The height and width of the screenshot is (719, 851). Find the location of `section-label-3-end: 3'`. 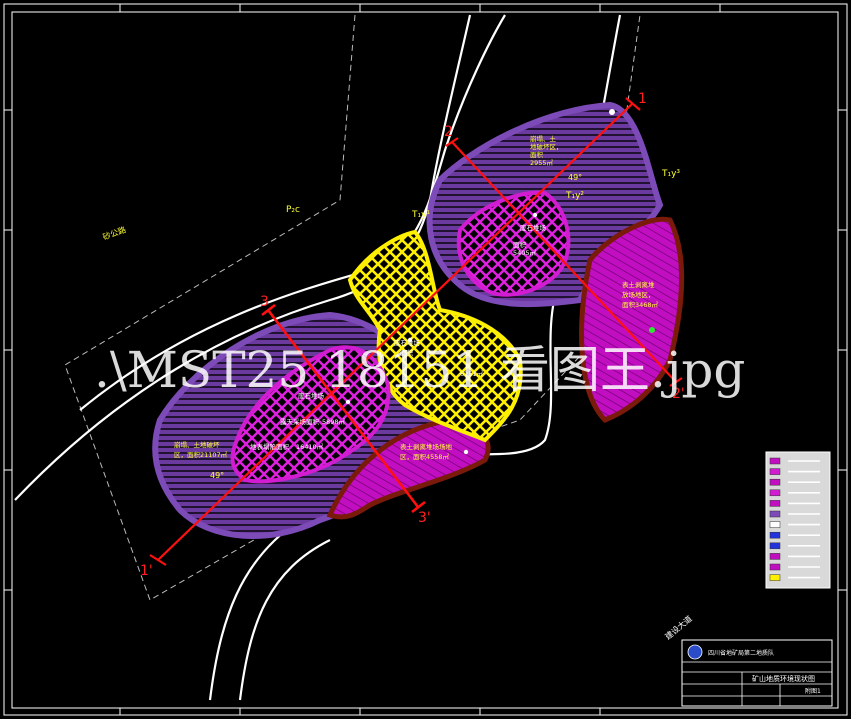

section-label-3-end: 3' is located at coordinates (424, 518).